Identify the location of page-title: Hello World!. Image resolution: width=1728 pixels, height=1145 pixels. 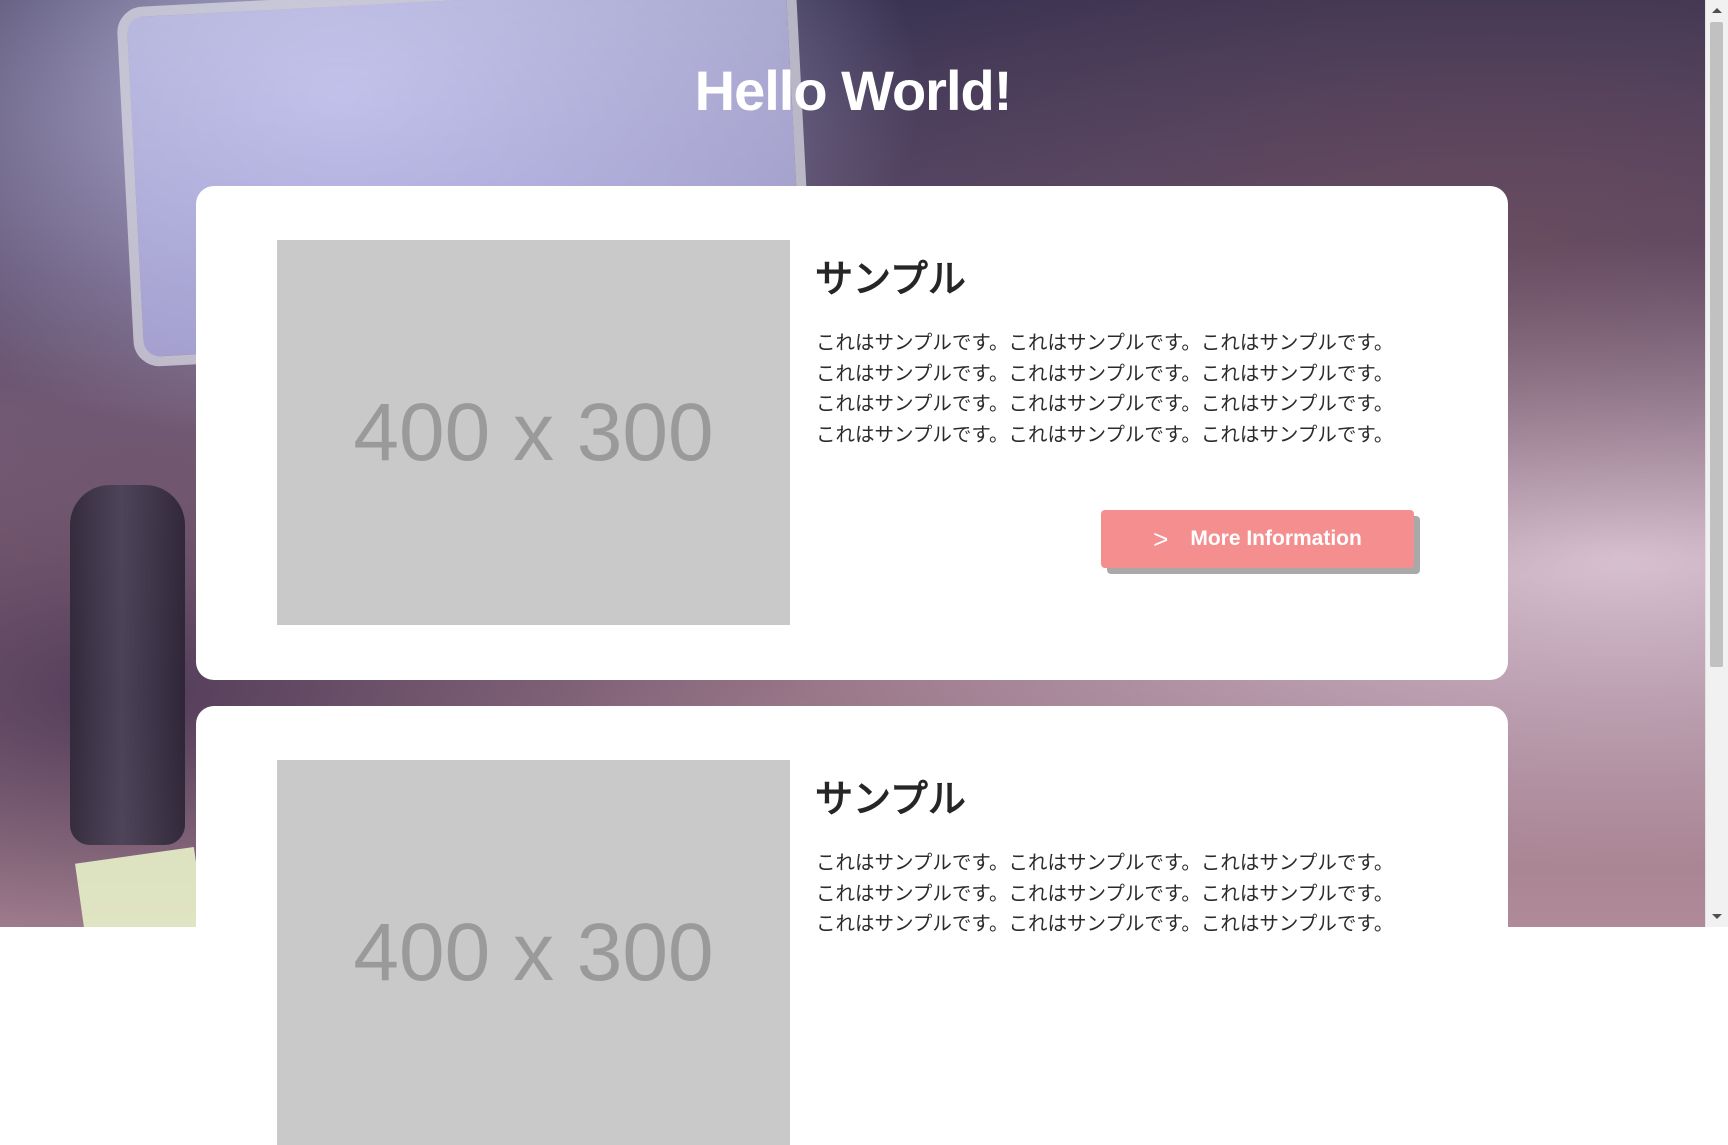
(853, 90).